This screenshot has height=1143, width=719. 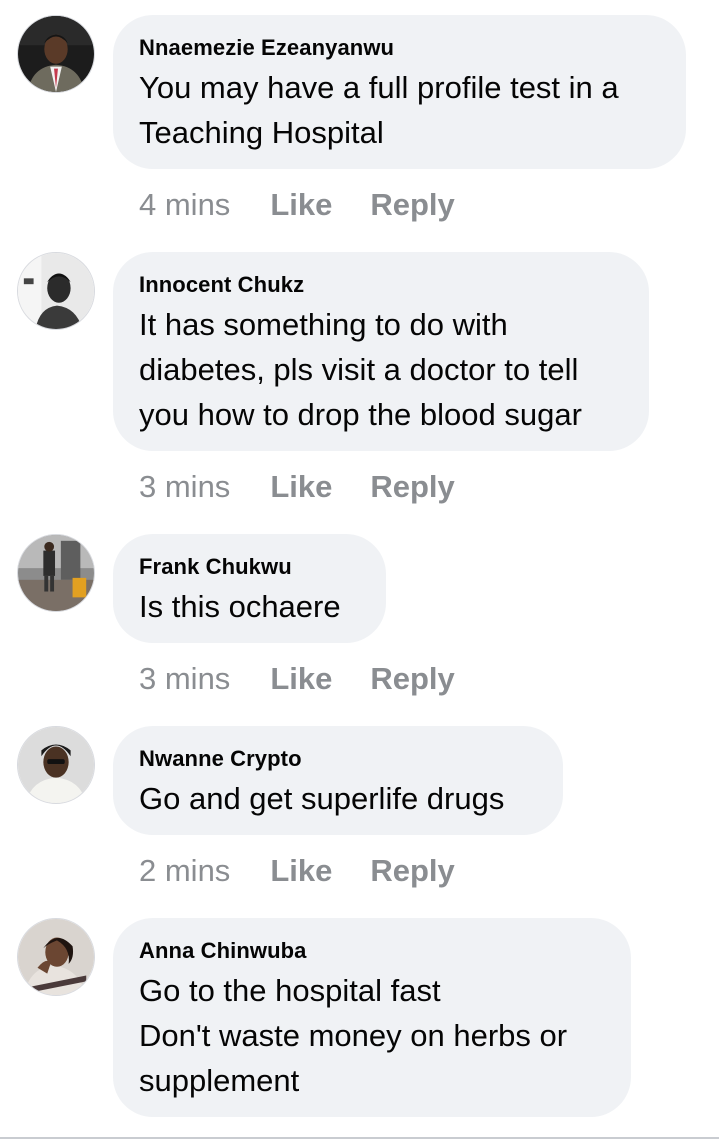 What do you see at coordinates (249, 567) in the screenshot?
I see `comment-author: Frank Chukwu` at bounding box center [249, 567].